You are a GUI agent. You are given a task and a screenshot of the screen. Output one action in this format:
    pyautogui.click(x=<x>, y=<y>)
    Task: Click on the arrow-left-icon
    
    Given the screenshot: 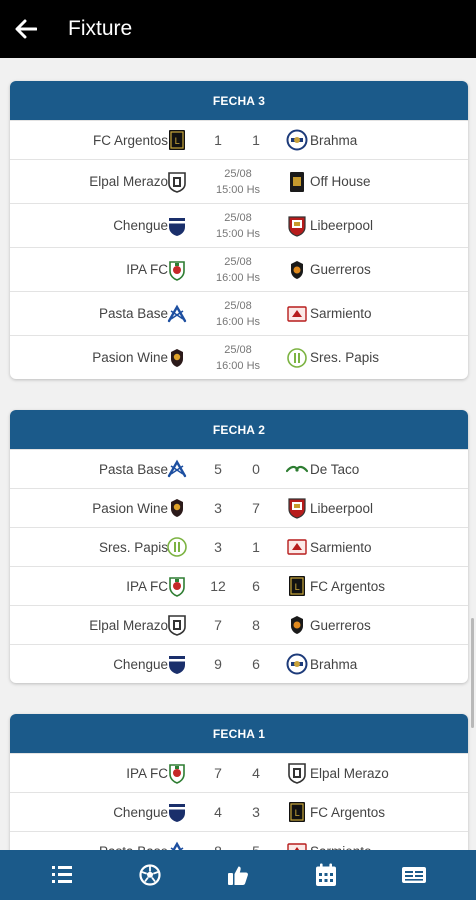 What is the action you would take?
    pyautogui.click(x=26, y=29)
    